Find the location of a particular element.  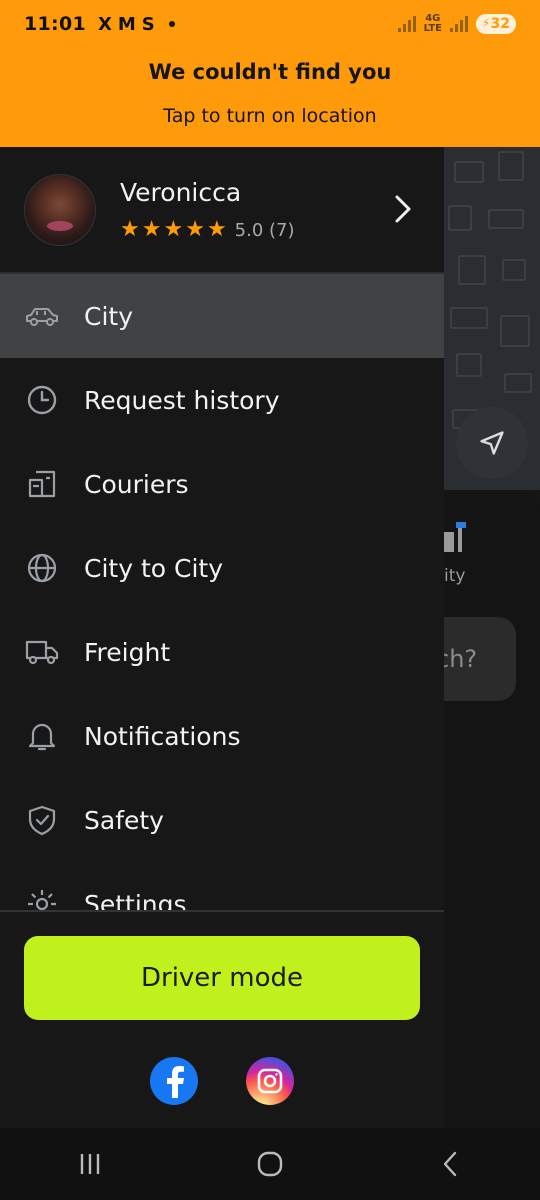

instagram-icon is located at coordinates (270, 1081).